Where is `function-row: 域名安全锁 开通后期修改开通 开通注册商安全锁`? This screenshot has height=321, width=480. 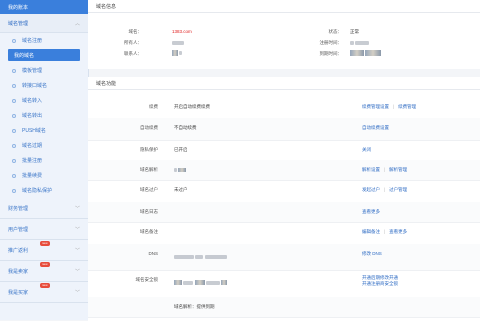
function-row: 域名安全锁 开通后期修改开通 开通注册商安全锁 is located at coordinates (284, 284).